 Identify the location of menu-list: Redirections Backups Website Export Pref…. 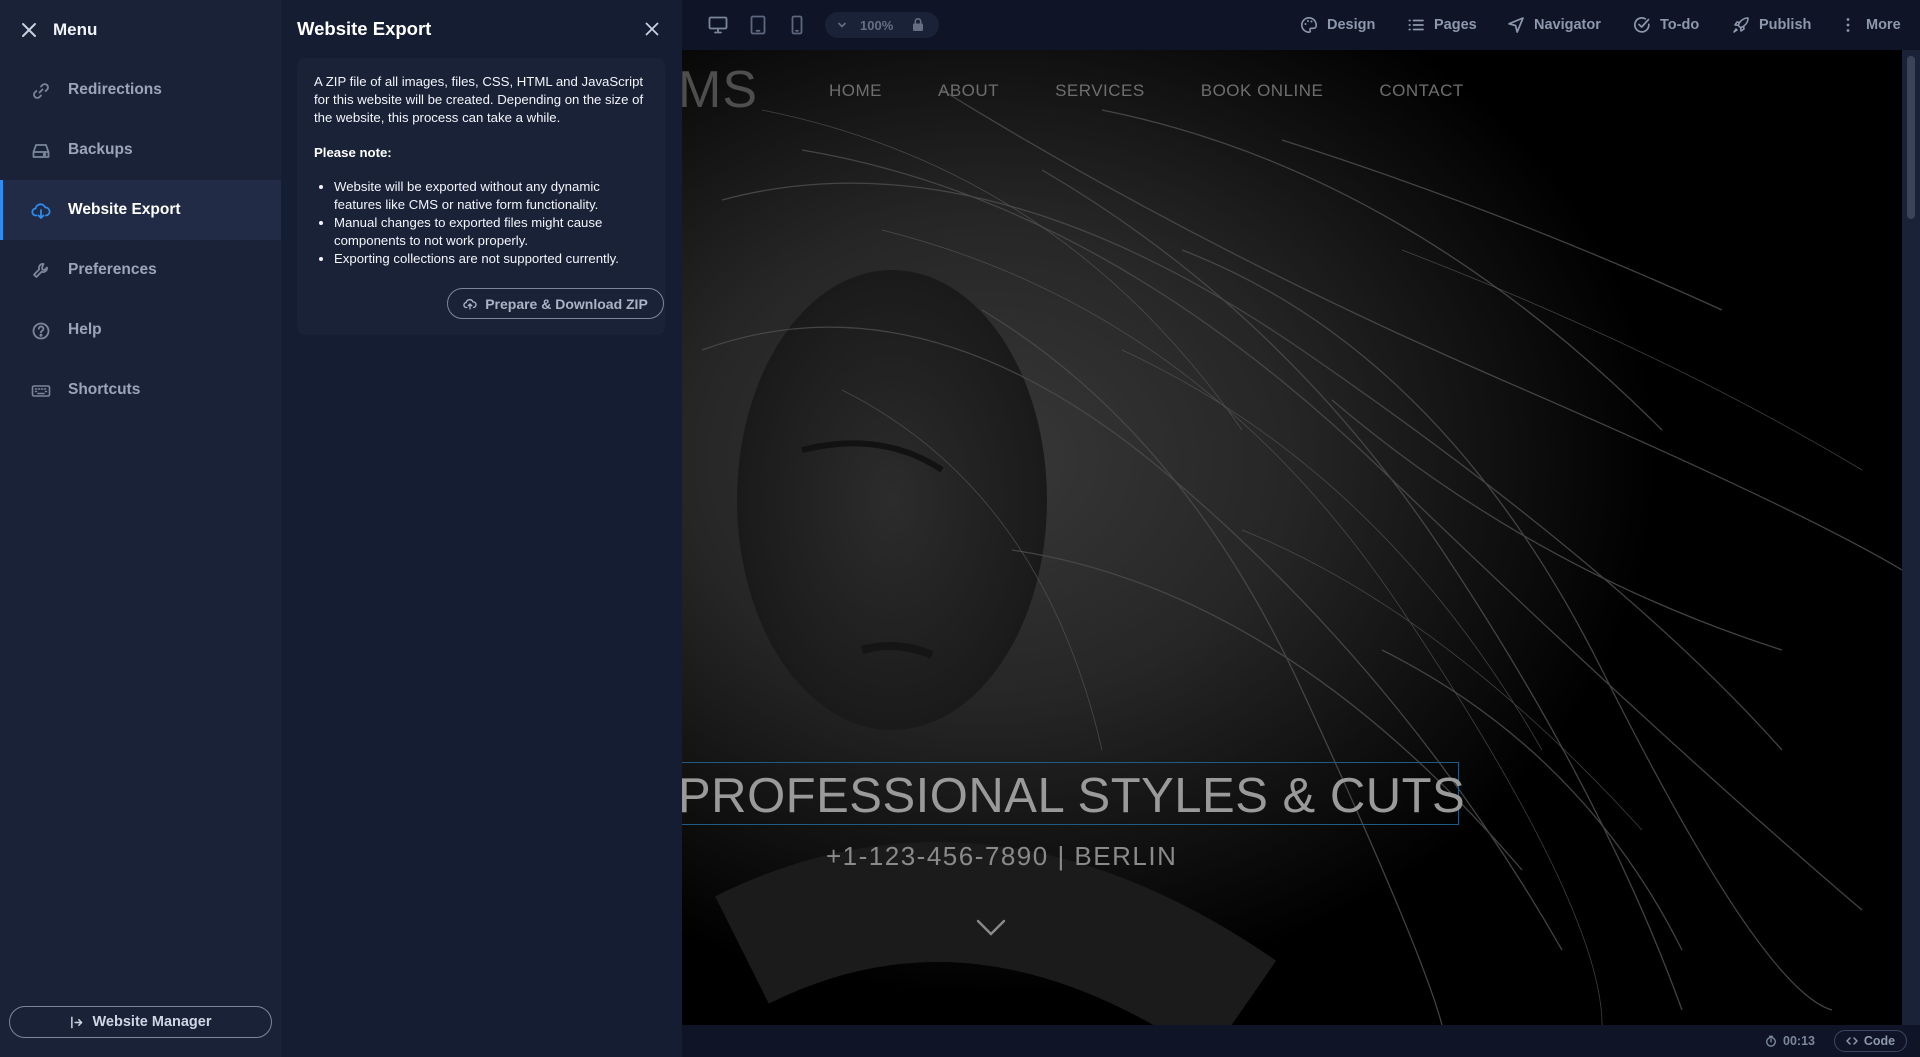
(140, 240).